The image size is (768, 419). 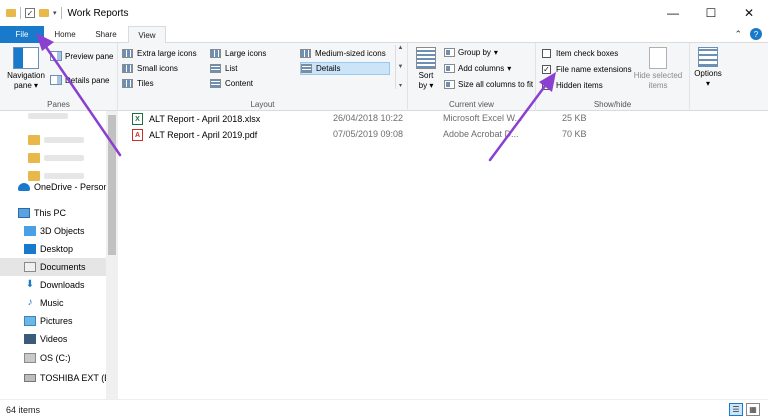 I want to click on nav-item-3d-objects: 3D Objects, so click(x=53, y=231).